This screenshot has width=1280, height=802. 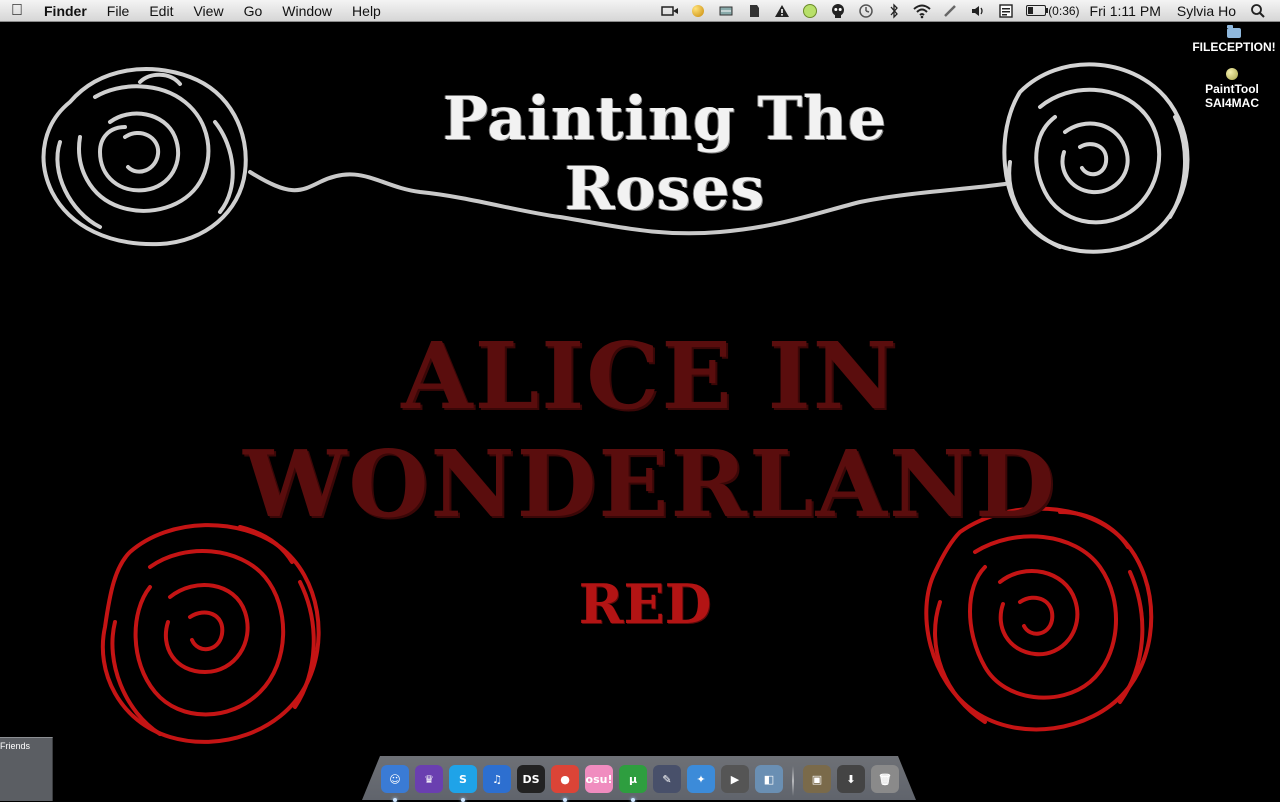 What do you see at coordinates (726, 11) in the screenshot?
I see `scanner-icon` at bounding box center [726, 11].